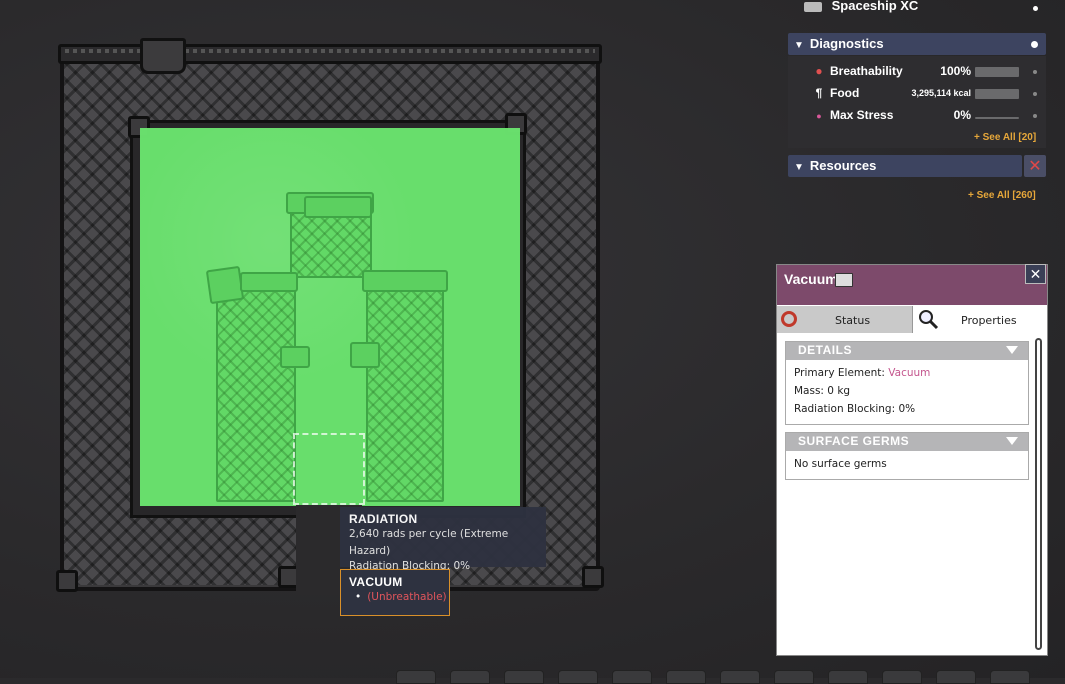 This screenshot has width=1065, height=684. What do you see at coordinates (1038, 494) in the screenshot?
I see `detail-scrollbar` at bounding box center [1038, 494].